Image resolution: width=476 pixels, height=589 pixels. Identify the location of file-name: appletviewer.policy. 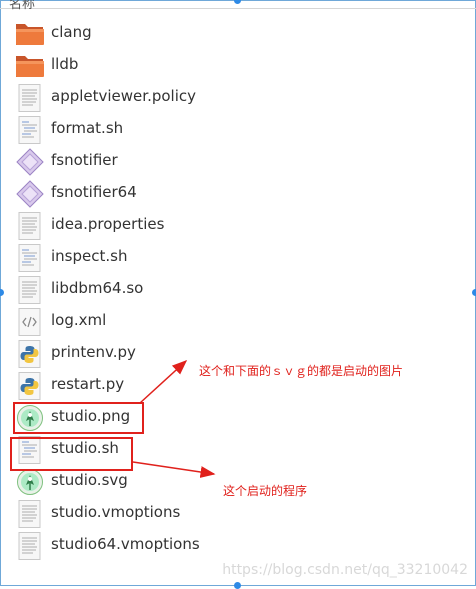
(123, 96).